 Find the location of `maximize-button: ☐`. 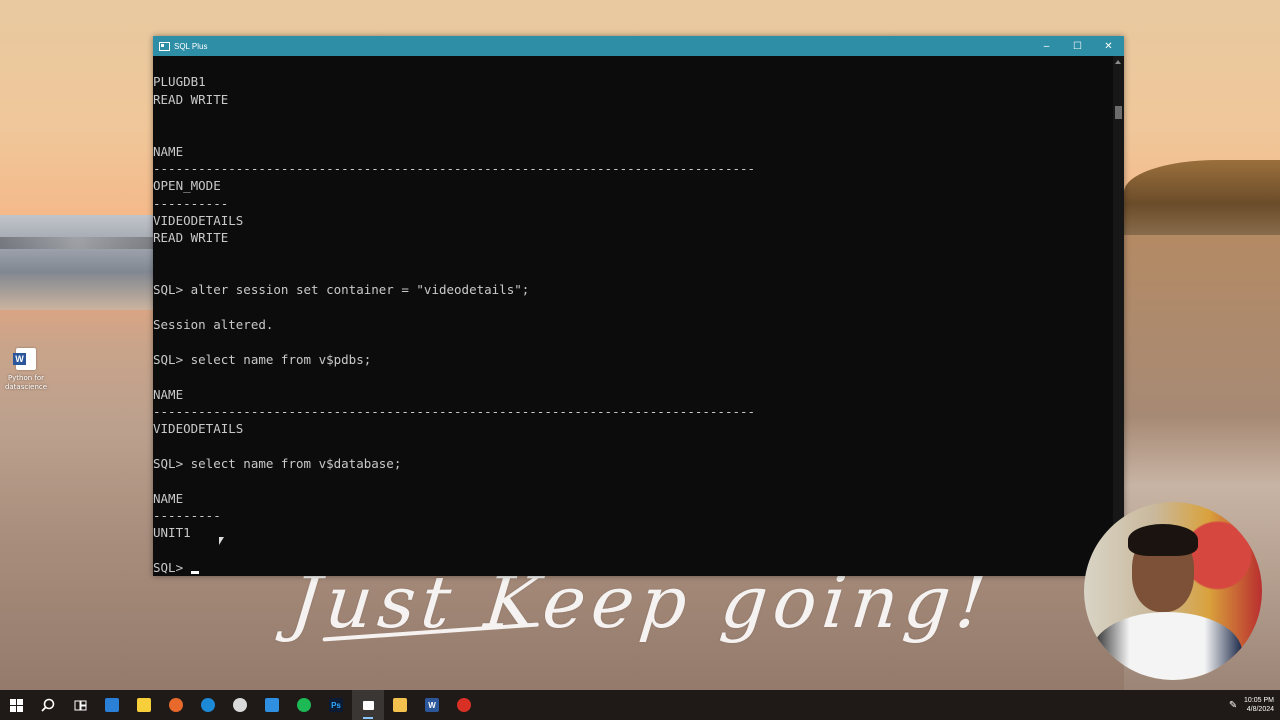

maximize-button: ☐ is located at coordinates (1077, 46).